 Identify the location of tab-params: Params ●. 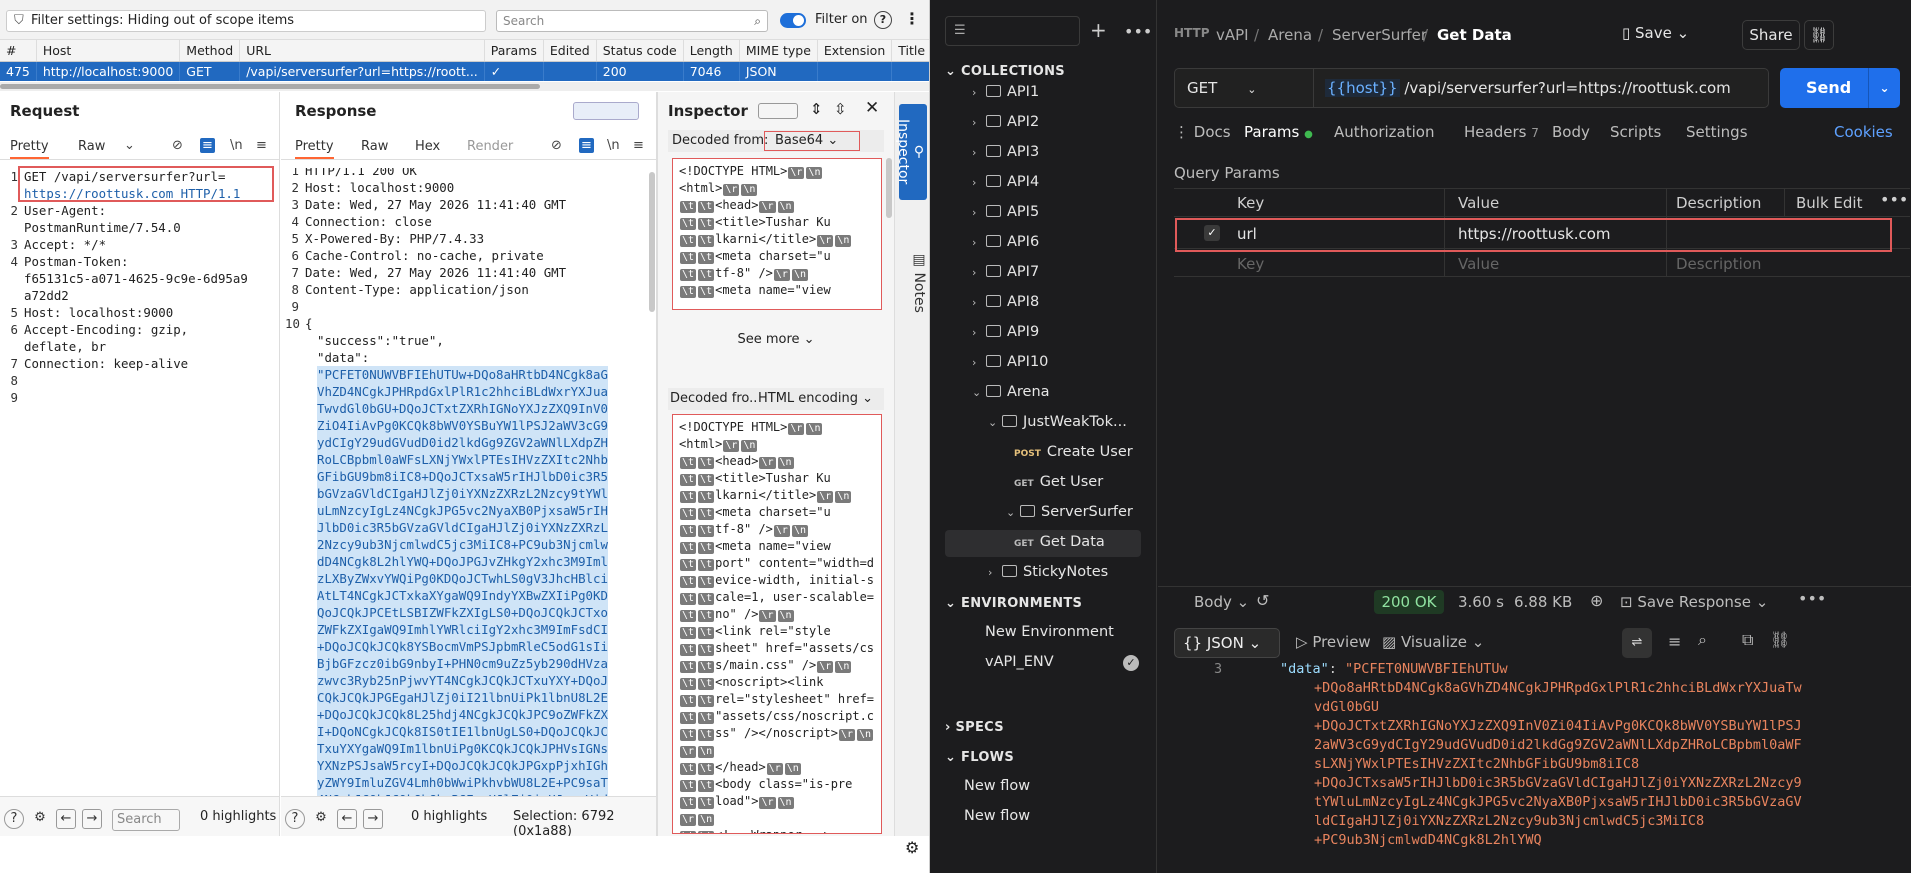
(1278, 132).